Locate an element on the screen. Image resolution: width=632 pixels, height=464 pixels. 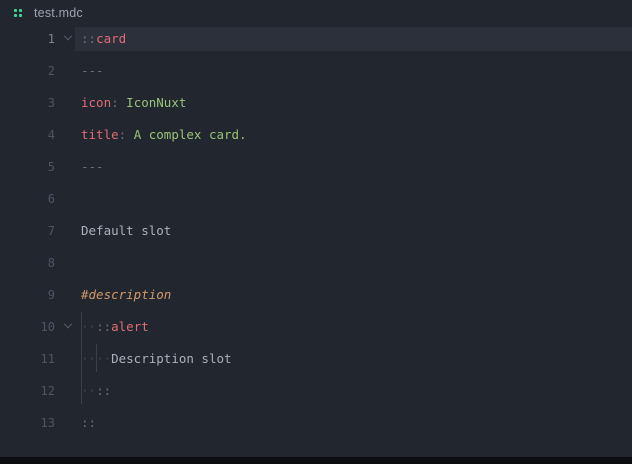
line-number: 10 is located at coordinates (27, 327).